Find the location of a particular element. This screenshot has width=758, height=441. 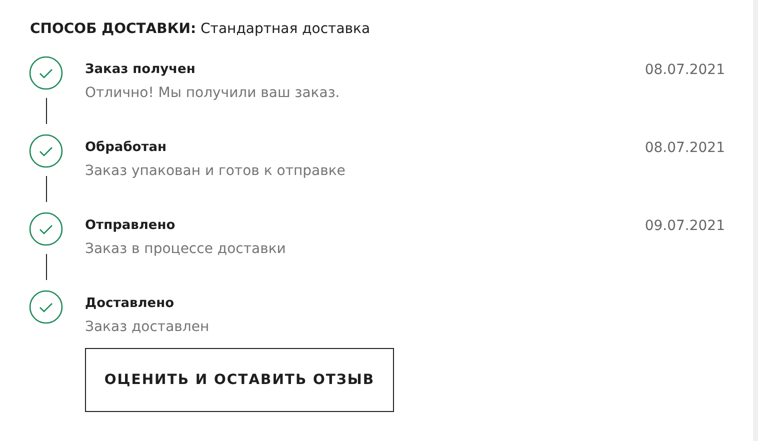

step-description: Заказ доставлен is located at coordinates (147, 327).